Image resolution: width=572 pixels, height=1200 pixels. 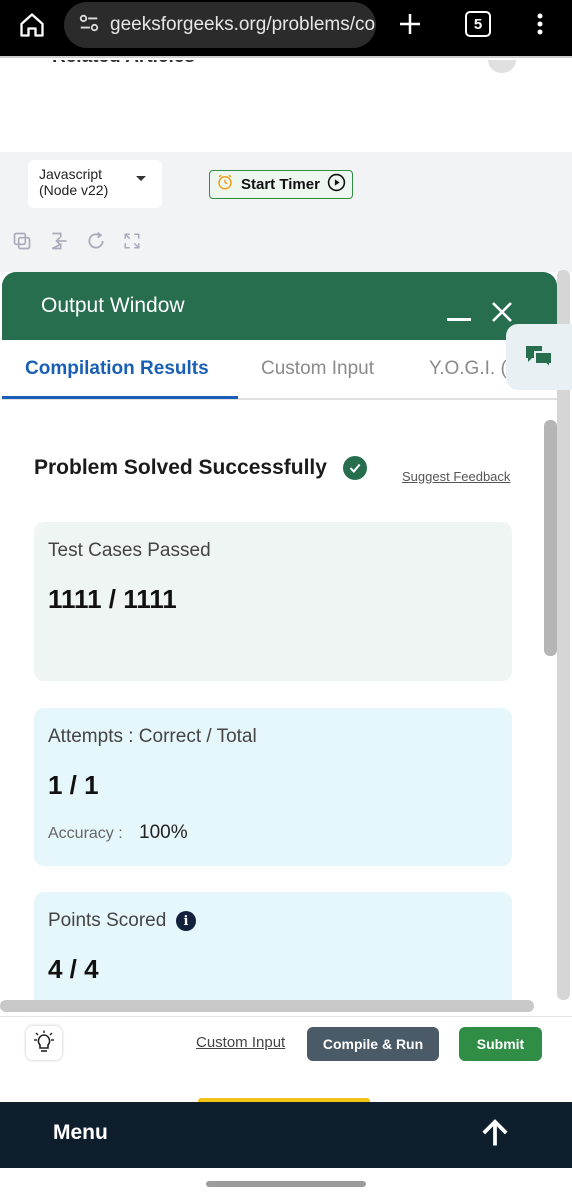 What do you see at coordinates (317, 369) in the screenshot?
I see `tab-custom-input: Custom Input` at bounding box center [317, 369].